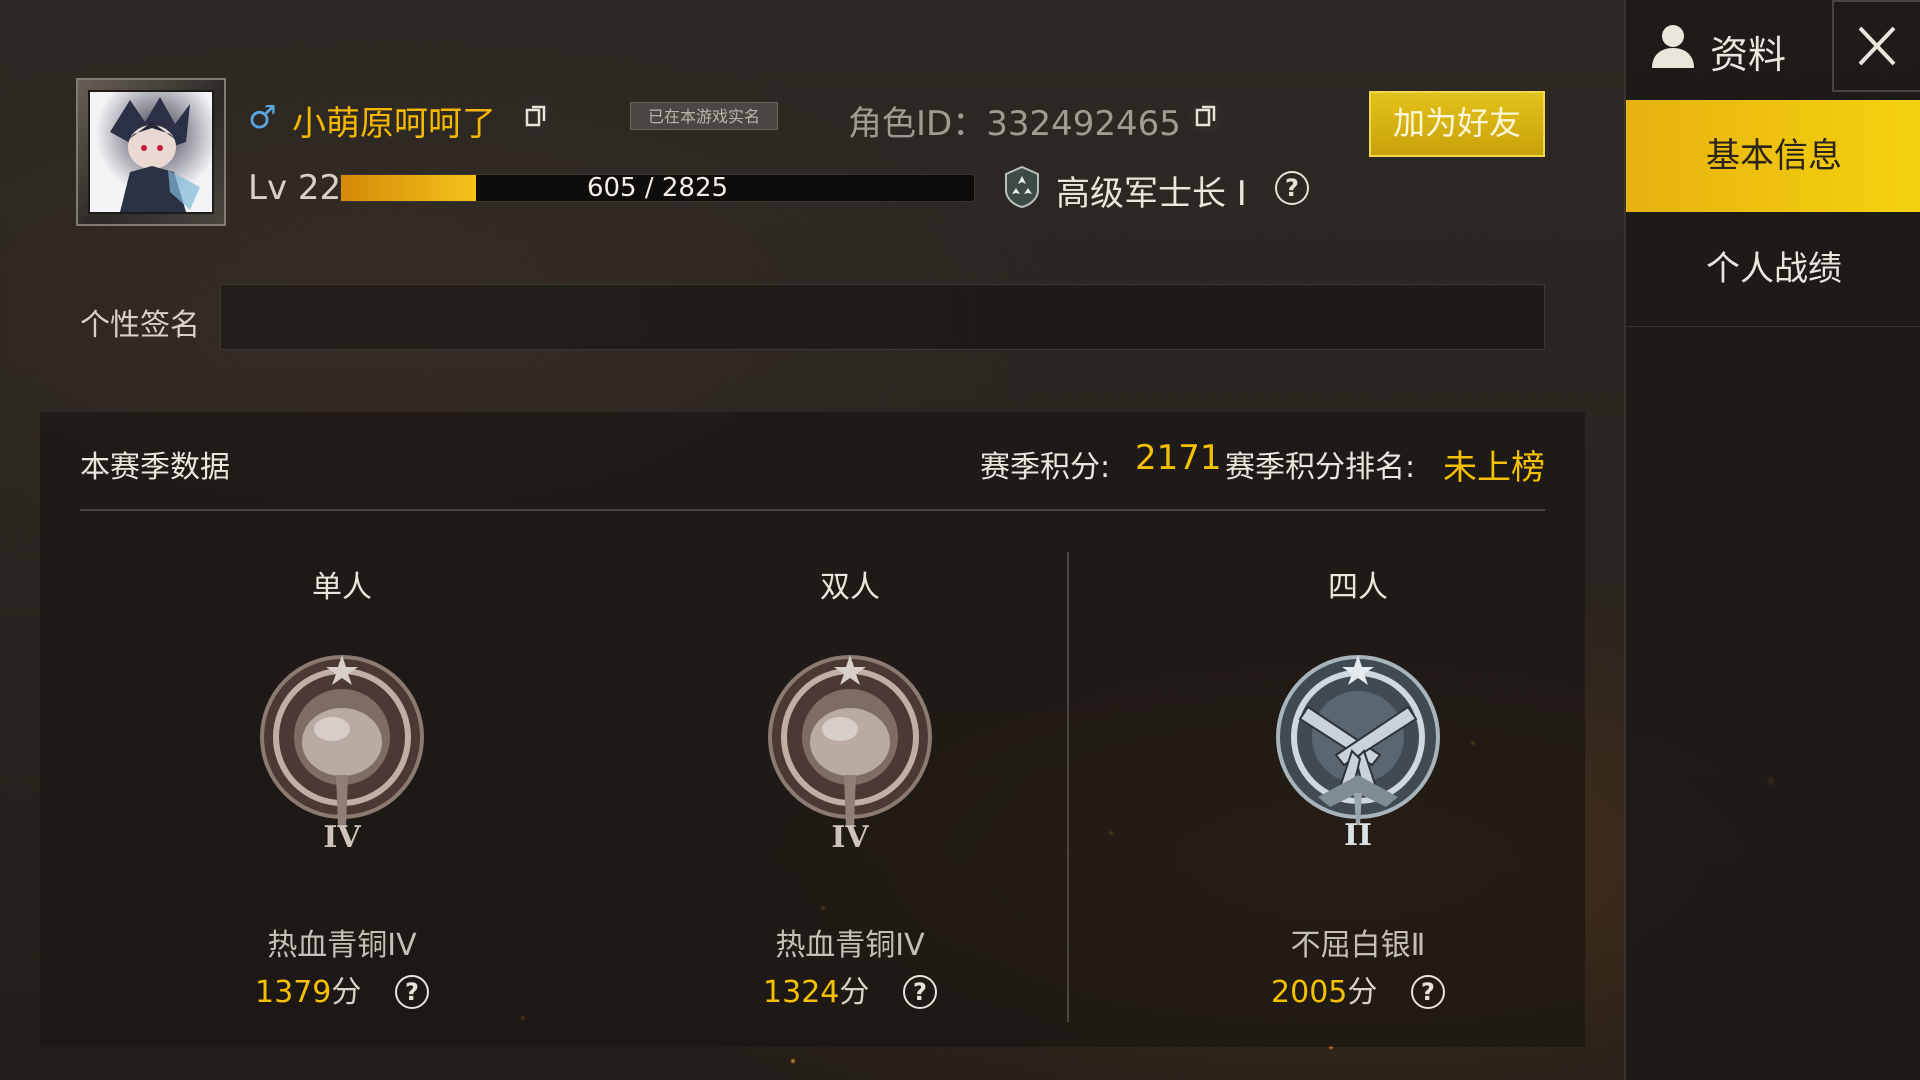 The height and width of the screenshot is (1080, 1920). Describe the element at coordinates (1151, 194) in the screenshot. I see `rank-title: 高级军士长 I` at that location.